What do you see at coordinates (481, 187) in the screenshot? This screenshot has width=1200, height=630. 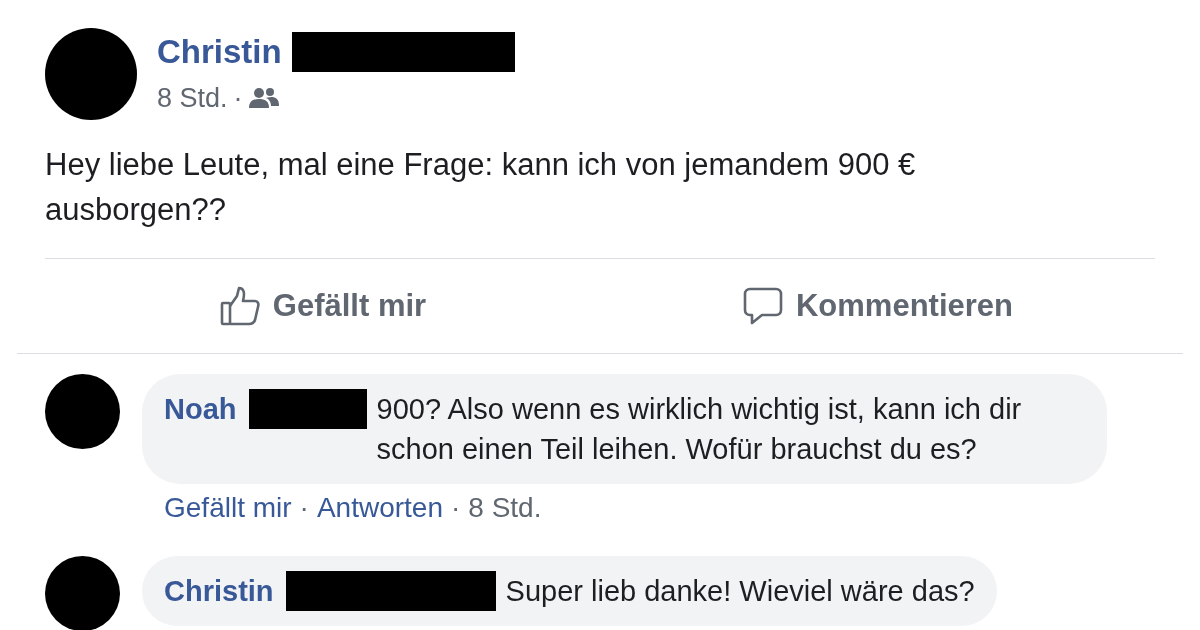 I see `post-text: Hey liebe Leute, mal eine Frage: kann ich von jemandem 900 € ausborgen??` at bounding box center [481, 187].